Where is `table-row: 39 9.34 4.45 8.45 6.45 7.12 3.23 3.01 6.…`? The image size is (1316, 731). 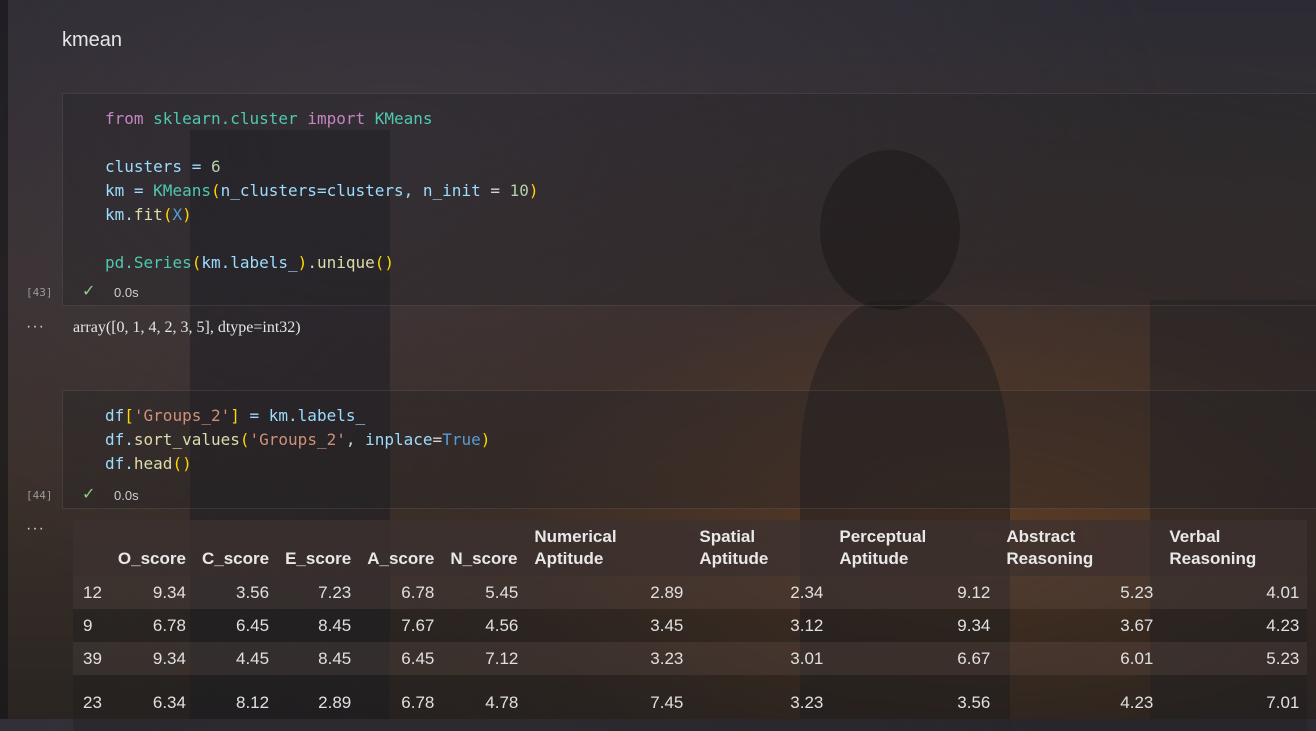
table-row: 39 9.34 4.45 8.45 6.45 7.12 3.23 3.01 6.… is located at coordinates (690, 658).